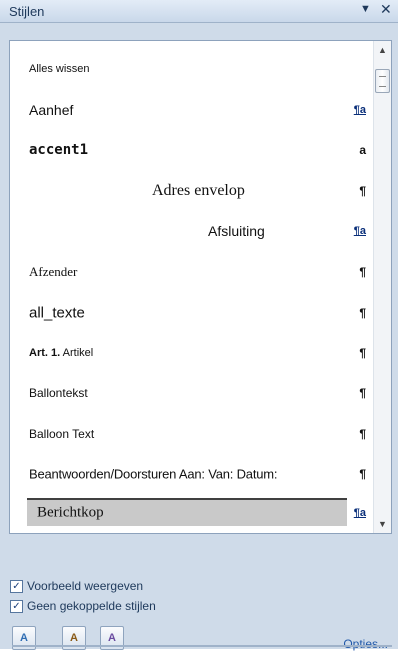  I want to click on style-item: Afsluiting ¶a, so click(191, 231).